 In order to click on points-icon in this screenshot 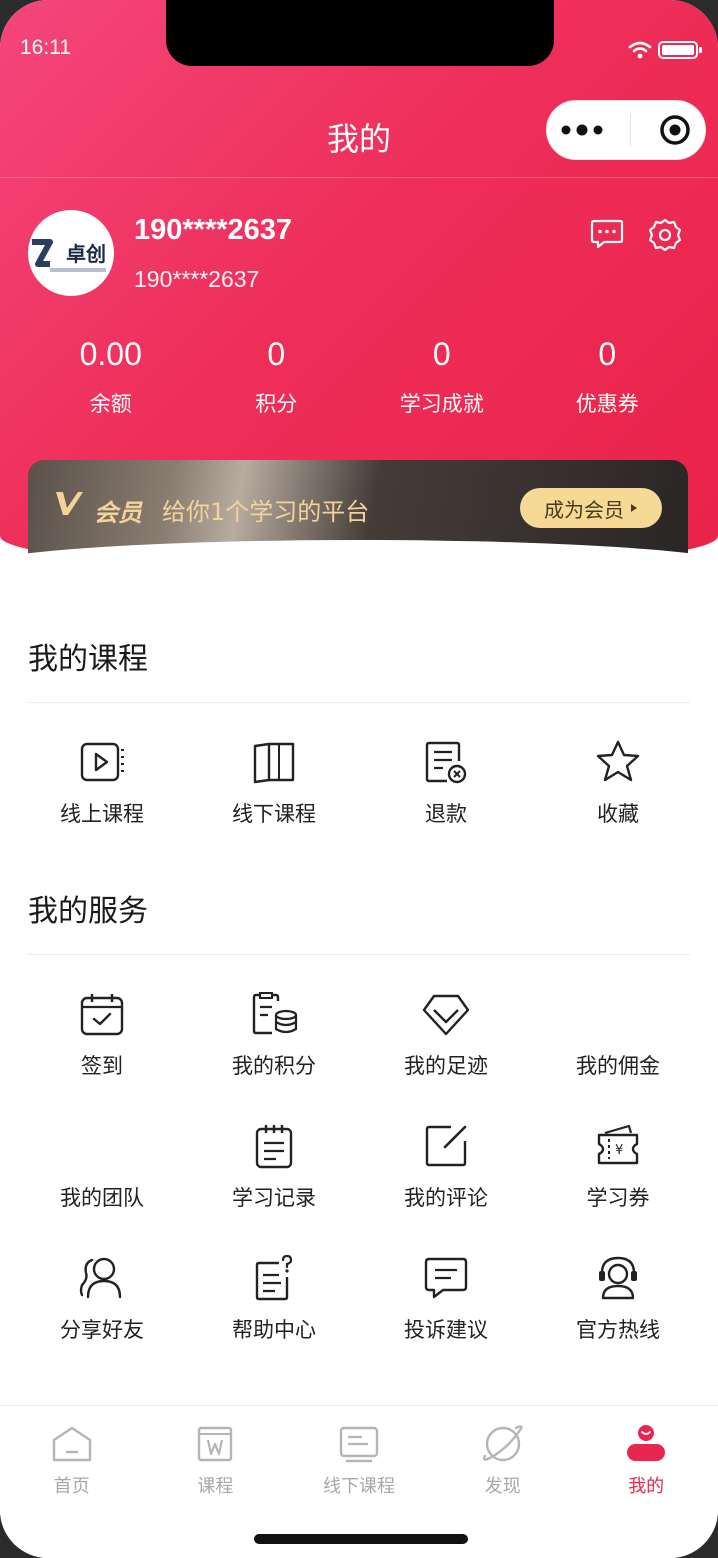, I will do `click(275, 1013)`.